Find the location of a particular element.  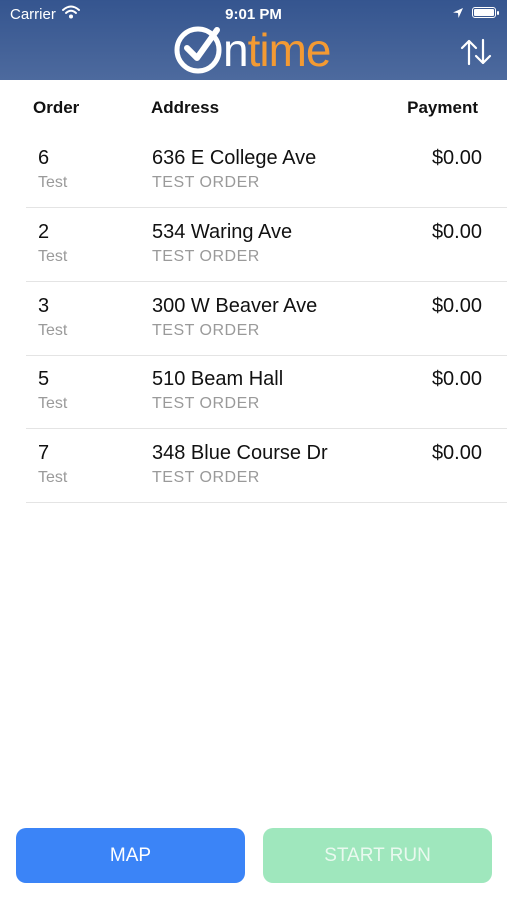

status-time: 9:01 PM is located at coordinates (253, 14).